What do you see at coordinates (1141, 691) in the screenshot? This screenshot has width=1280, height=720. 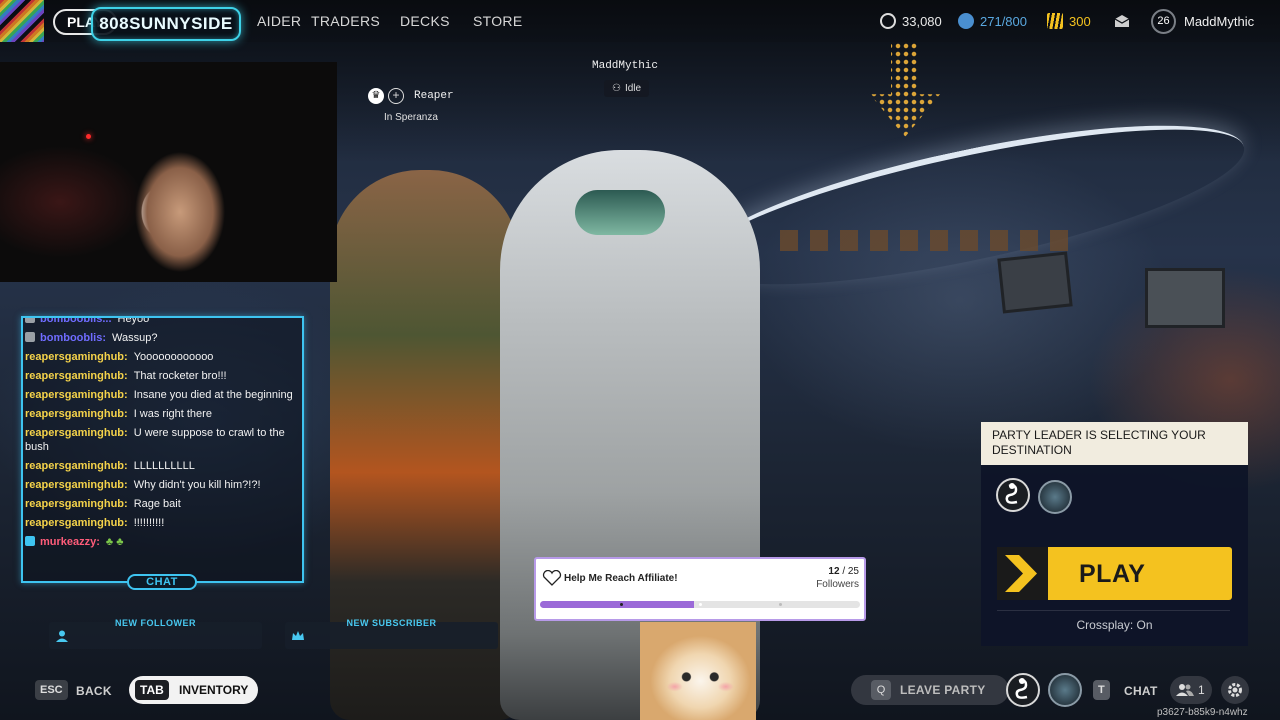 I see `chat-button: CHAT` at bounding box center [1141, 691].